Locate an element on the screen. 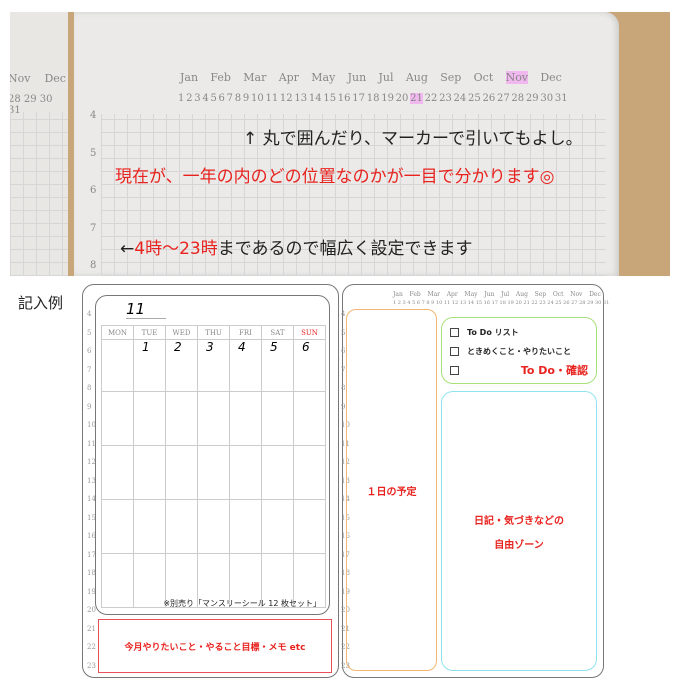  day: 27 is located at coordinates (503, 98).